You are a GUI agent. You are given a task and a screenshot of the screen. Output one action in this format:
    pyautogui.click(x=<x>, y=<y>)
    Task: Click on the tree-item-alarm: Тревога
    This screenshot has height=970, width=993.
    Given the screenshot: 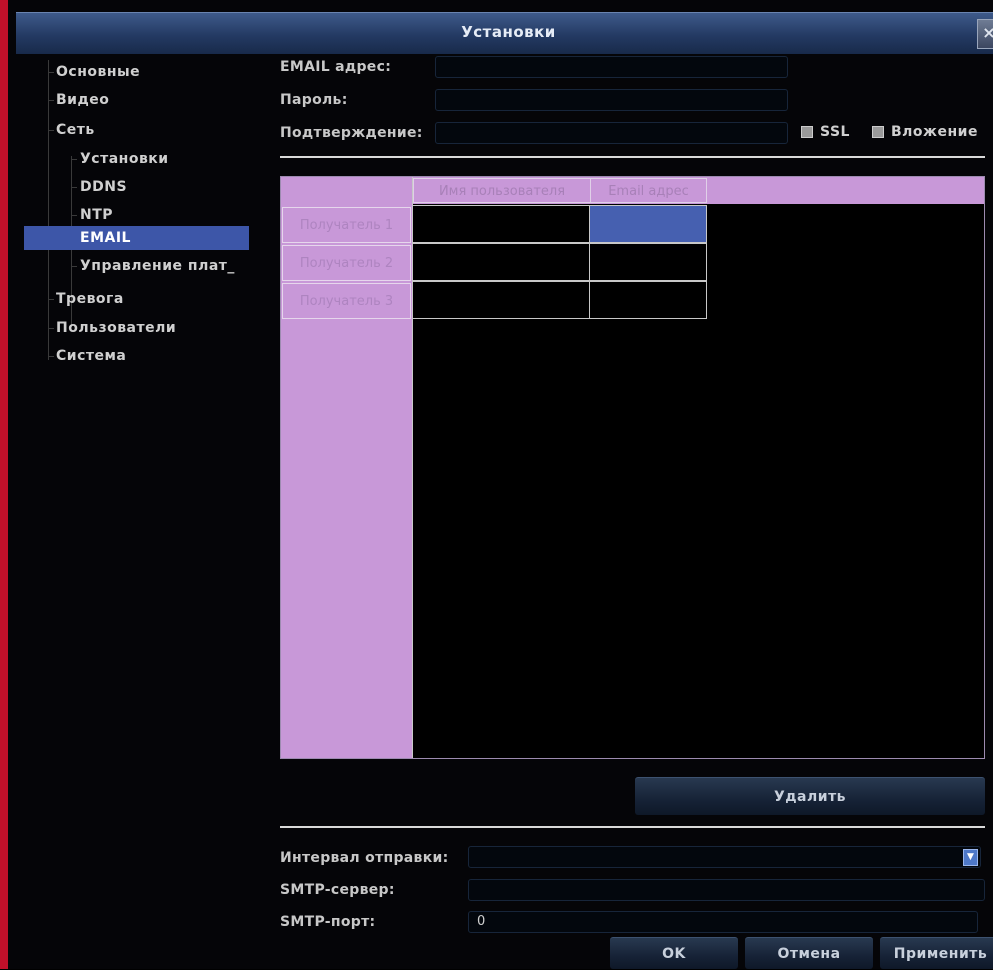 What is the action you would take?
    pyautogui.click(x=86, y=299)
    